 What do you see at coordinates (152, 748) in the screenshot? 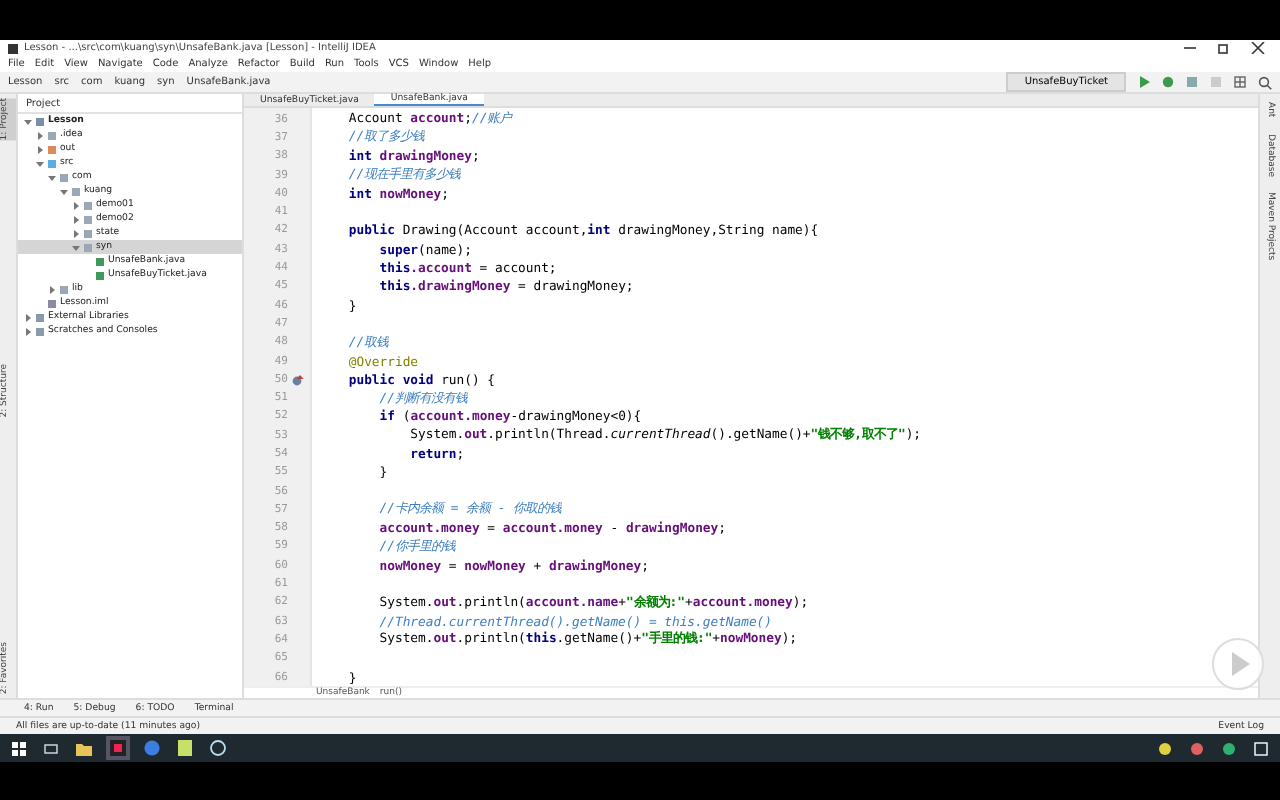
I see `browser-icon` at bounding box center [152, 748].